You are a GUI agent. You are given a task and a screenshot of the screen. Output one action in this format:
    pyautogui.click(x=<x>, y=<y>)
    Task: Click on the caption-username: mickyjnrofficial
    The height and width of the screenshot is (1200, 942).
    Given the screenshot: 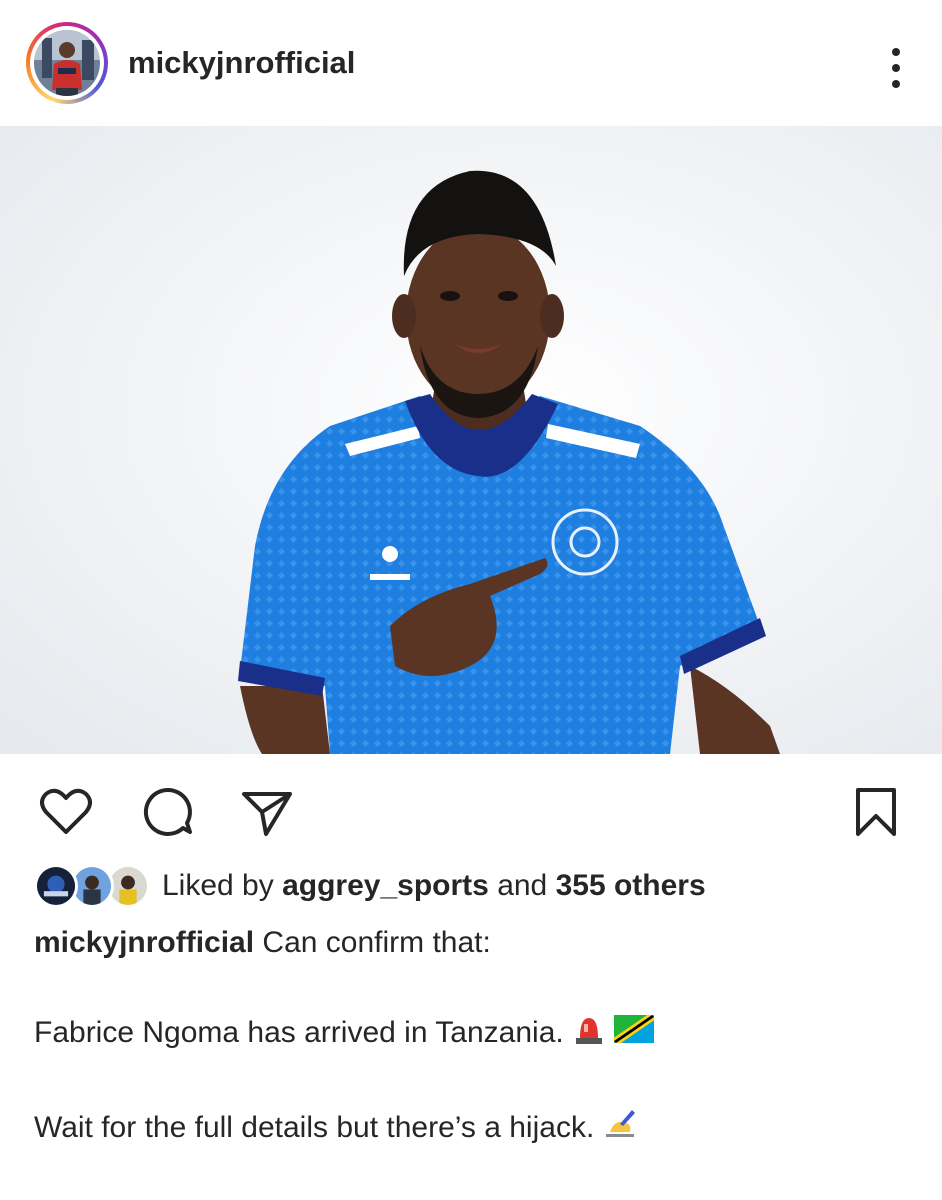 What is the action you would take?
    pyautogui.click(x=144, y=942)
    